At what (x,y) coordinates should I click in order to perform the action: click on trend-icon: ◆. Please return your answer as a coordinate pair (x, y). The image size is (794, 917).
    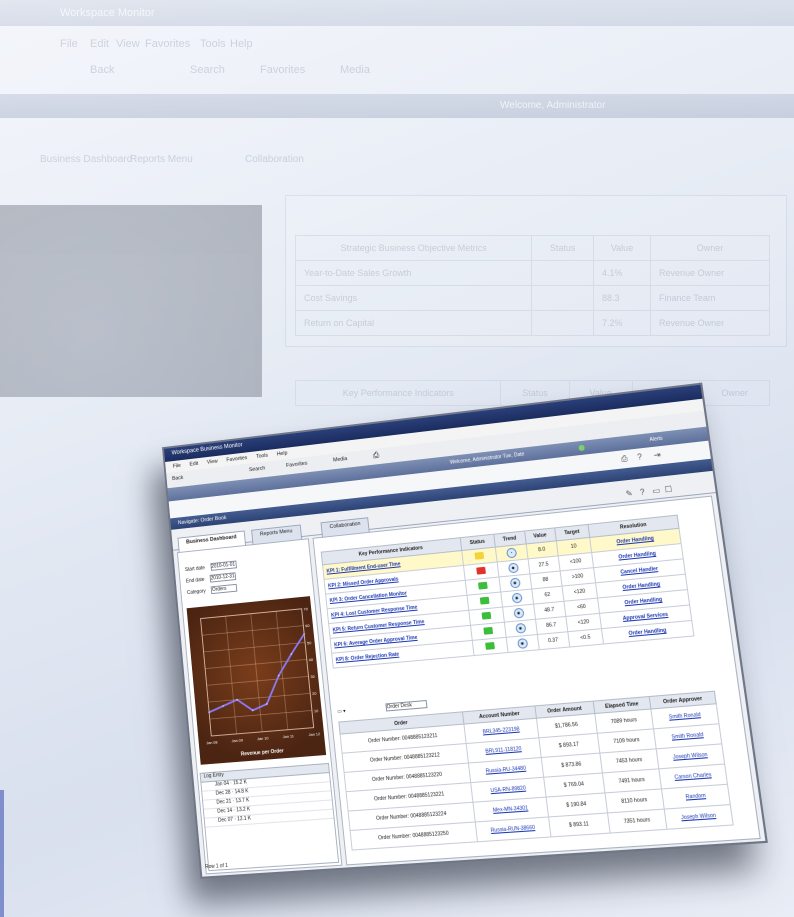
    Looking at the image, I should click on (513, 568).